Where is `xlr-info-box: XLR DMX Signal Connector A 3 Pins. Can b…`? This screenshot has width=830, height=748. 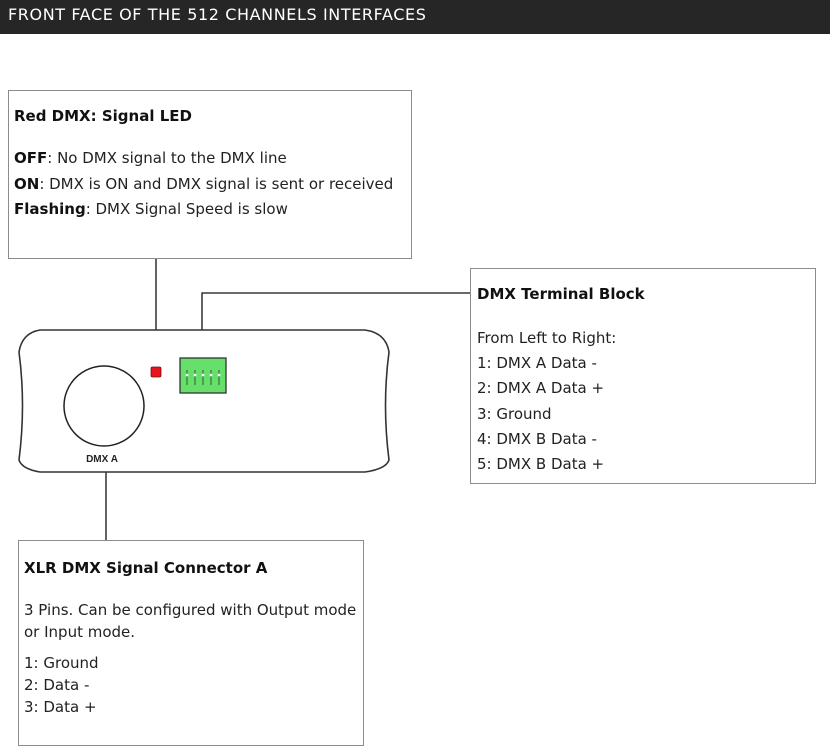
xlr-info-box: XLR DMX Signal Connector A 3 Pins. Can b… is located at coordinates (191, 643).